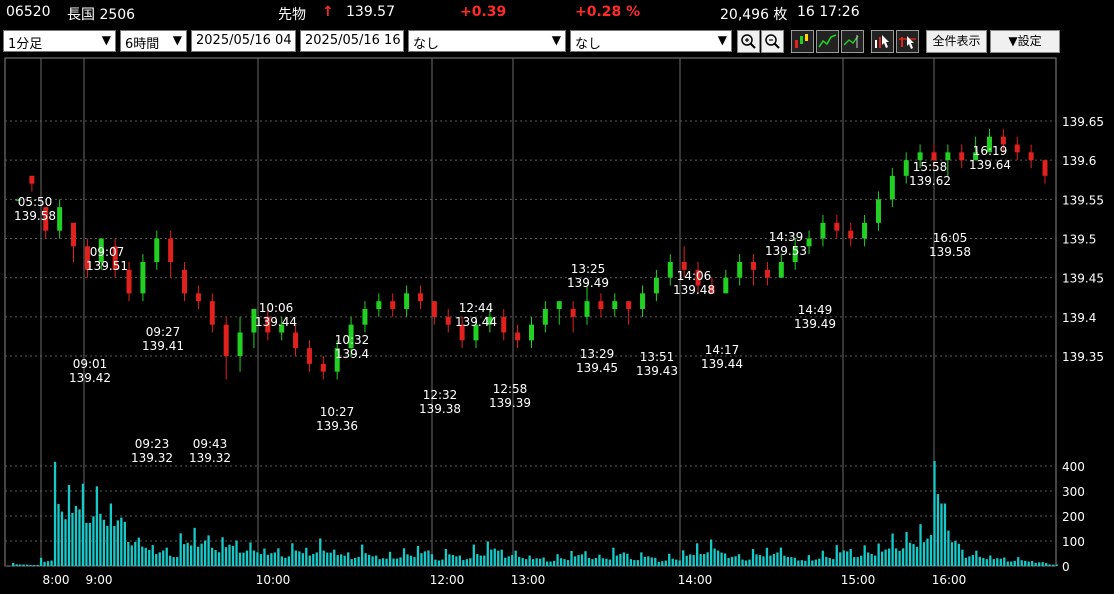 The image size is (1114, 594). Describe the element at coordinates (1073, 542) in the screenshot. I see `volume-tick-label: 100` at that location.